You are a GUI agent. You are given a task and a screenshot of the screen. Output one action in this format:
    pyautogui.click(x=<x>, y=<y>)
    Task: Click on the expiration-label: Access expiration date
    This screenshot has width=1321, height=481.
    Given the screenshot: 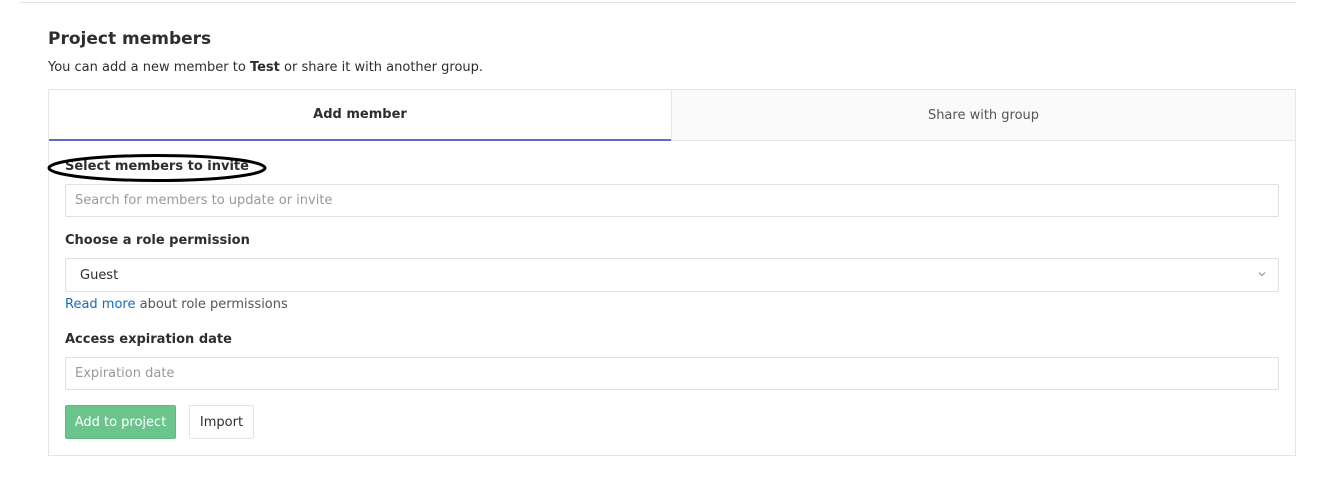 What is the action you would take?
    pyautogui.click(x=148, y=339)
    